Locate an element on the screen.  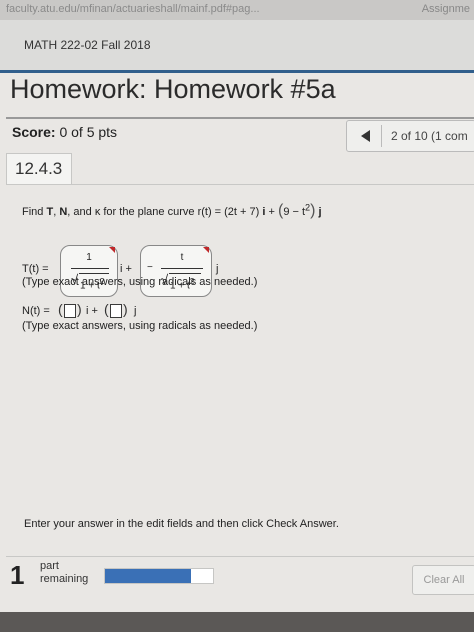
previous-question-icon is located at coordinates (365, 136).